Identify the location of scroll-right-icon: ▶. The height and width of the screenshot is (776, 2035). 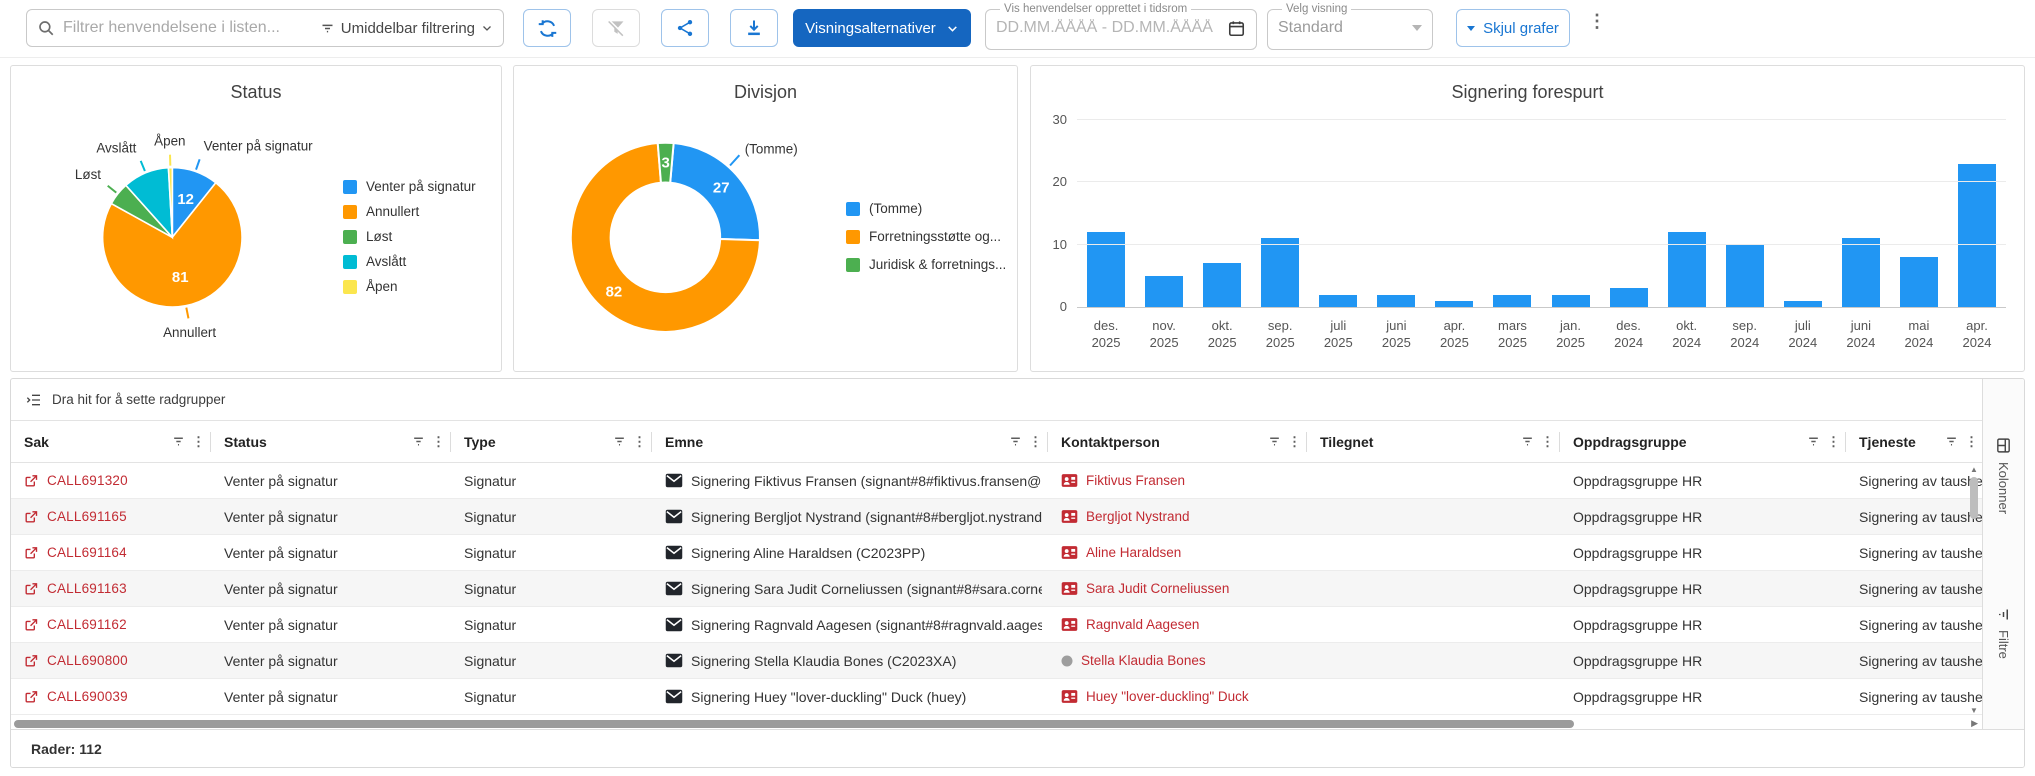
(1974, 723).